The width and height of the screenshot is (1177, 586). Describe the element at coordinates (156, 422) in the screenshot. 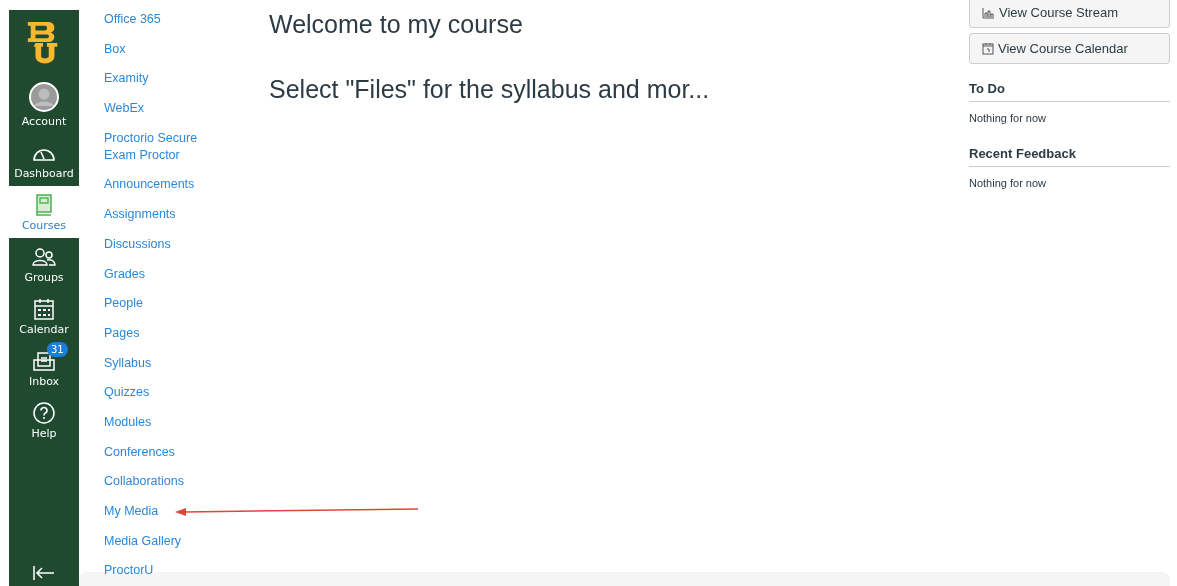

I see `course-nav-link: Modules` at that location.